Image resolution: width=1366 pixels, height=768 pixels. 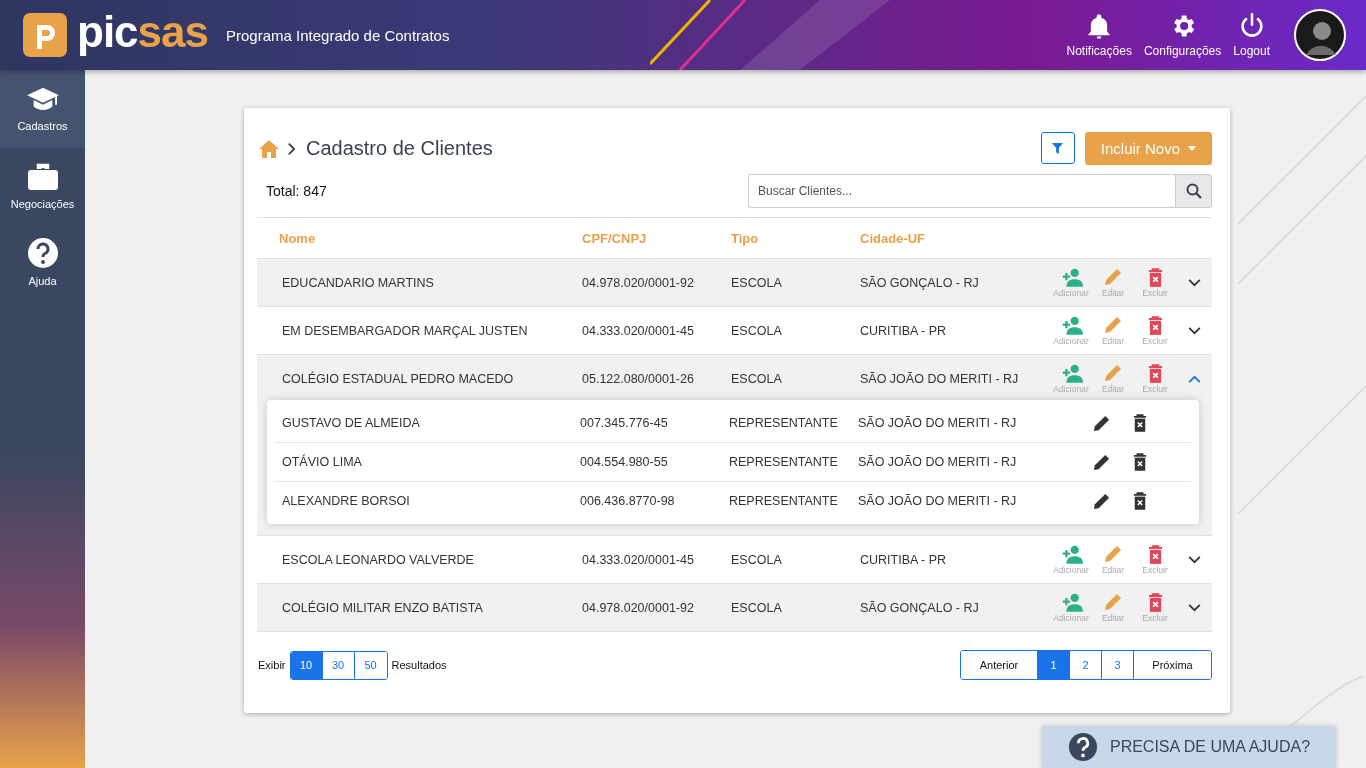 I want to click on column-header: Nome, so click(x=419, y=238).